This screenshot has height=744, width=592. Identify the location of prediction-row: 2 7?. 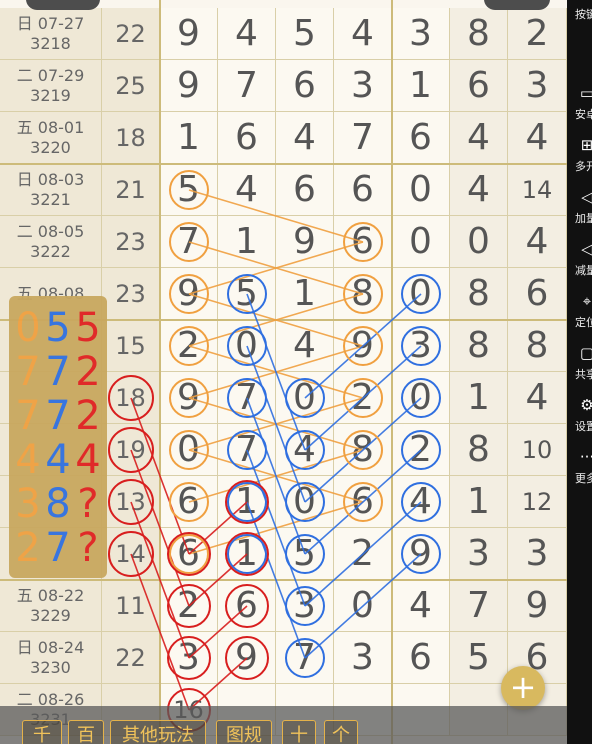
(59, 548).